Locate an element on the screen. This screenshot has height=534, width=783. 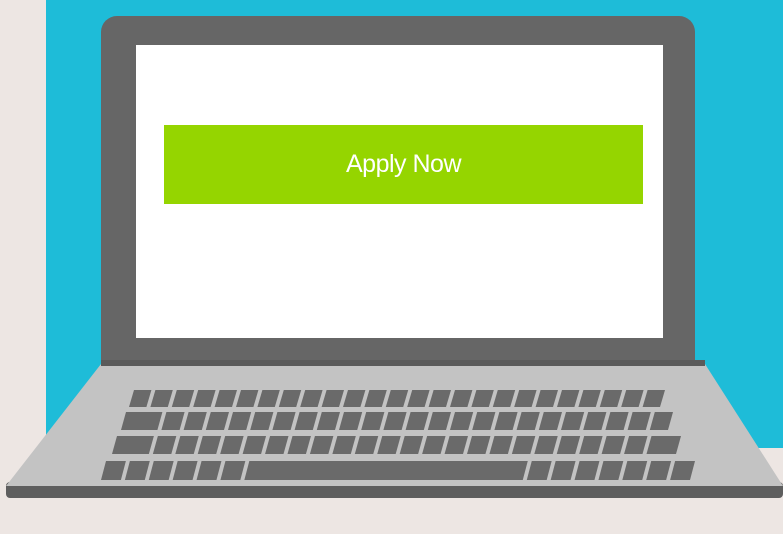
spacebar-key is located at coordinates (386, 470).